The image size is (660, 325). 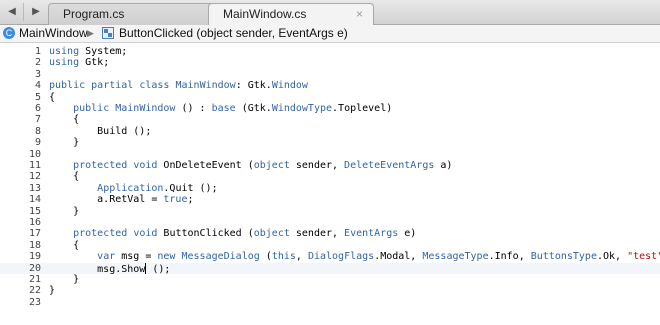 What do you see at coordinates (398, 257) in the screenshot?
I see `code-token: .Modal,` at bounding box center [398, 257].